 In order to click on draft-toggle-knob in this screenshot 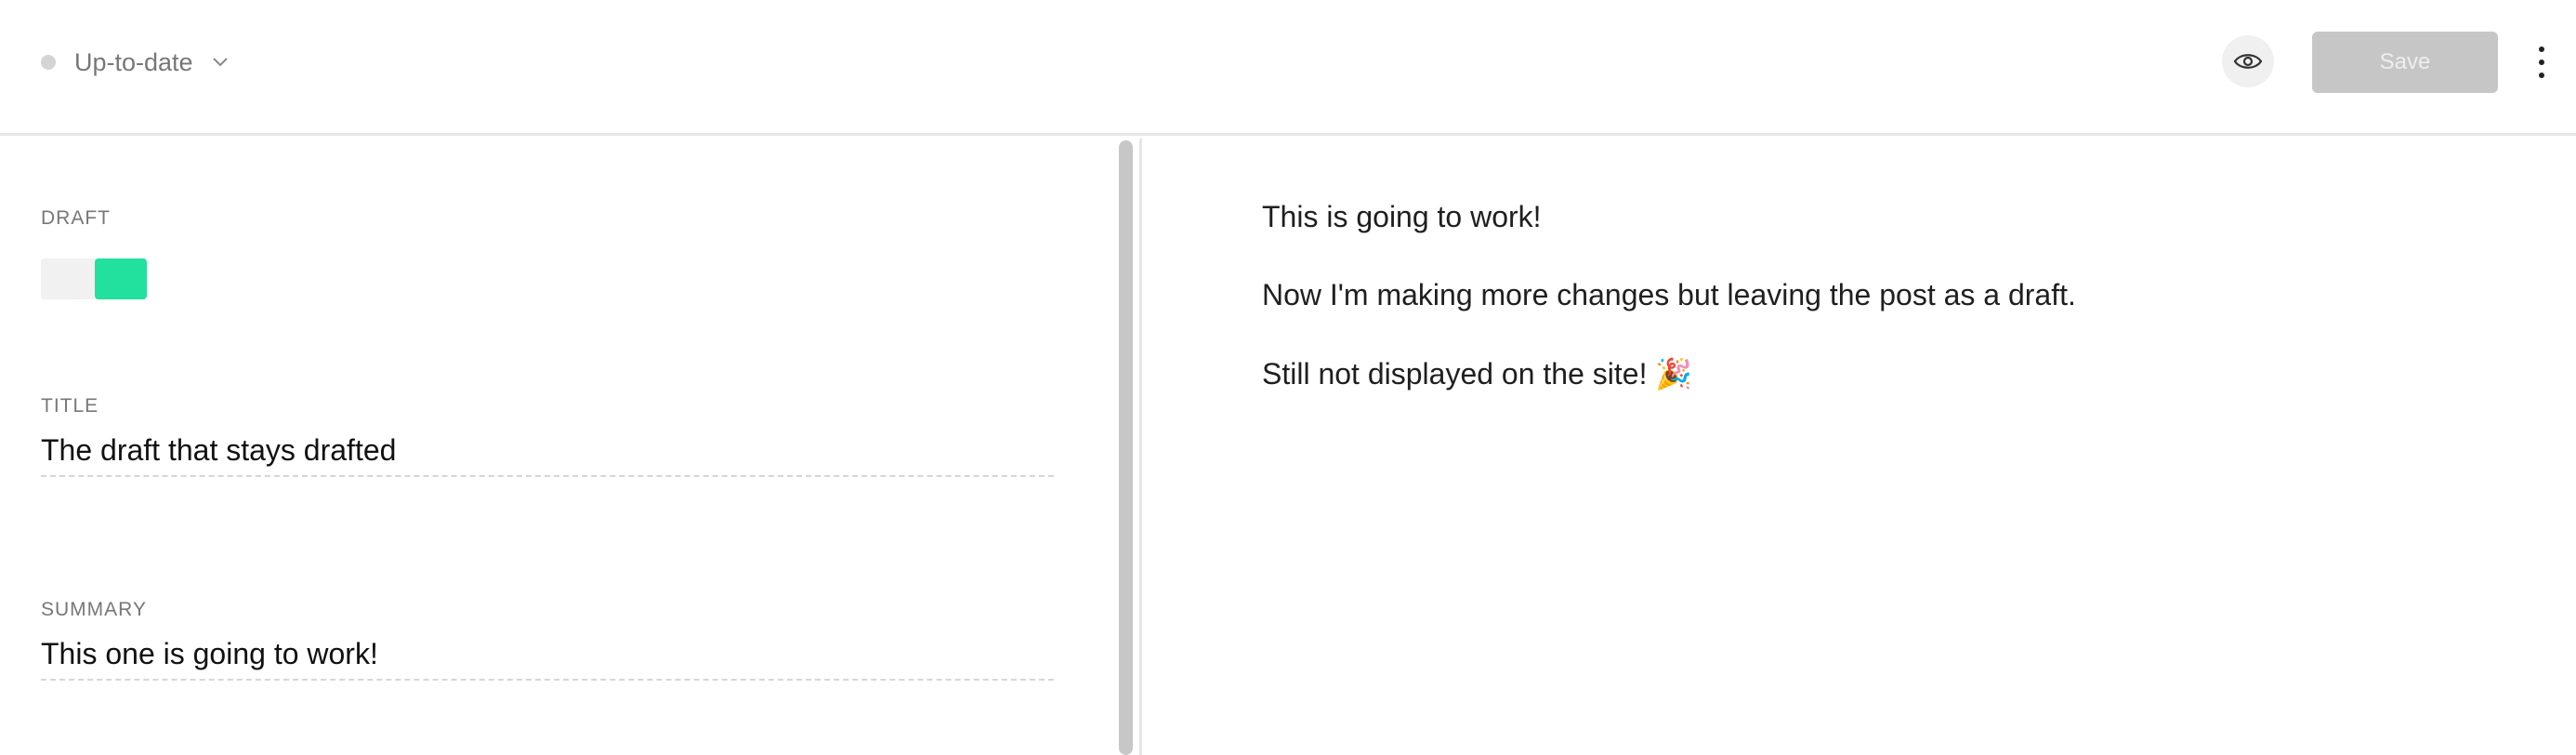, I will do `click(121, 278)`.